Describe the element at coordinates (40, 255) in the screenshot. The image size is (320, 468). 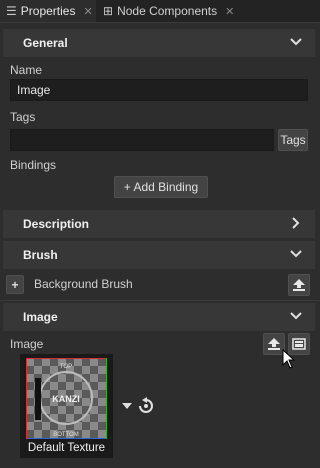
I see `section-title: Brush` at that location.